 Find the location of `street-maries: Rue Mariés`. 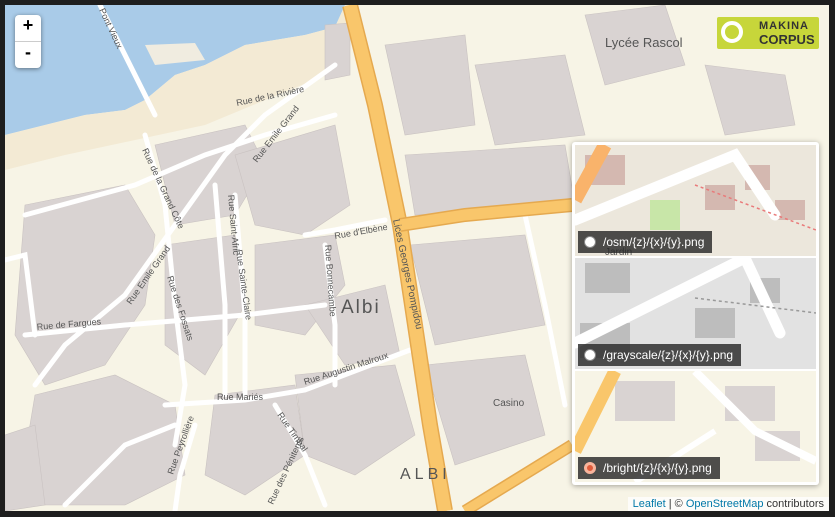

street-maries: Rue Mariés is located at coordinates (240, 397).